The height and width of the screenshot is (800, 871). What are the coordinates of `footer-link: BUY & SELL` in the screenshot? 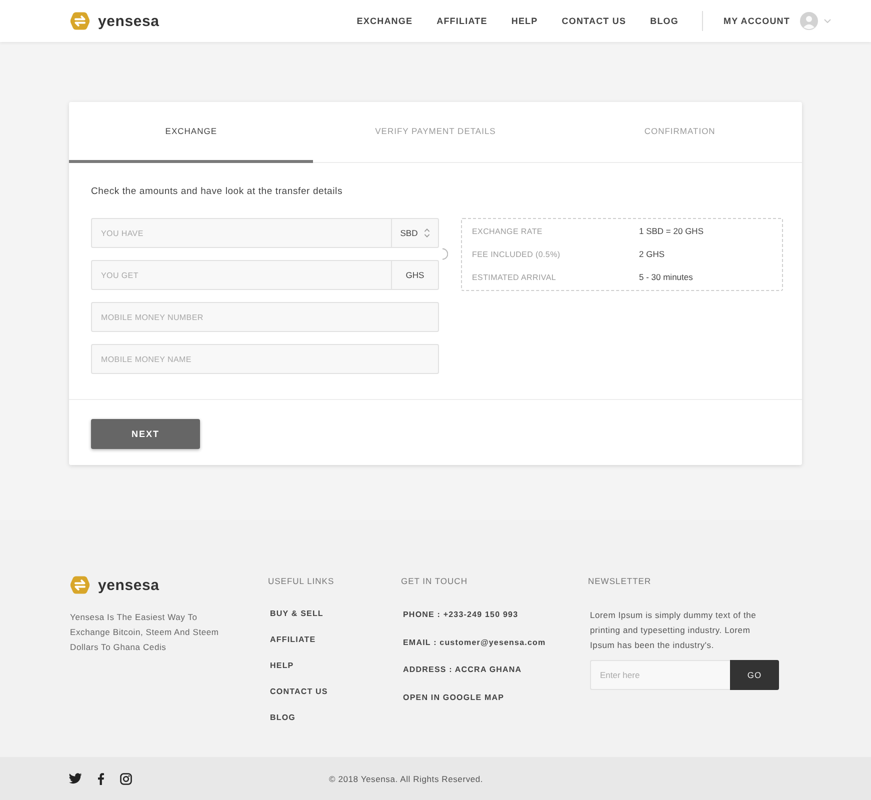 It's located at (297, 614).